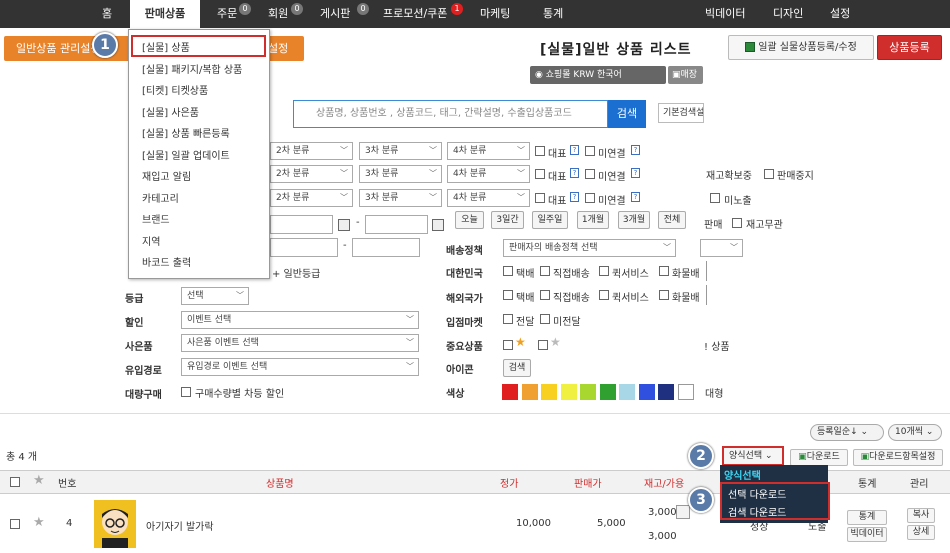  I want to click on inflow-event-select: 유입경로 이벤트 선택 ﹀, so click(300, 367).